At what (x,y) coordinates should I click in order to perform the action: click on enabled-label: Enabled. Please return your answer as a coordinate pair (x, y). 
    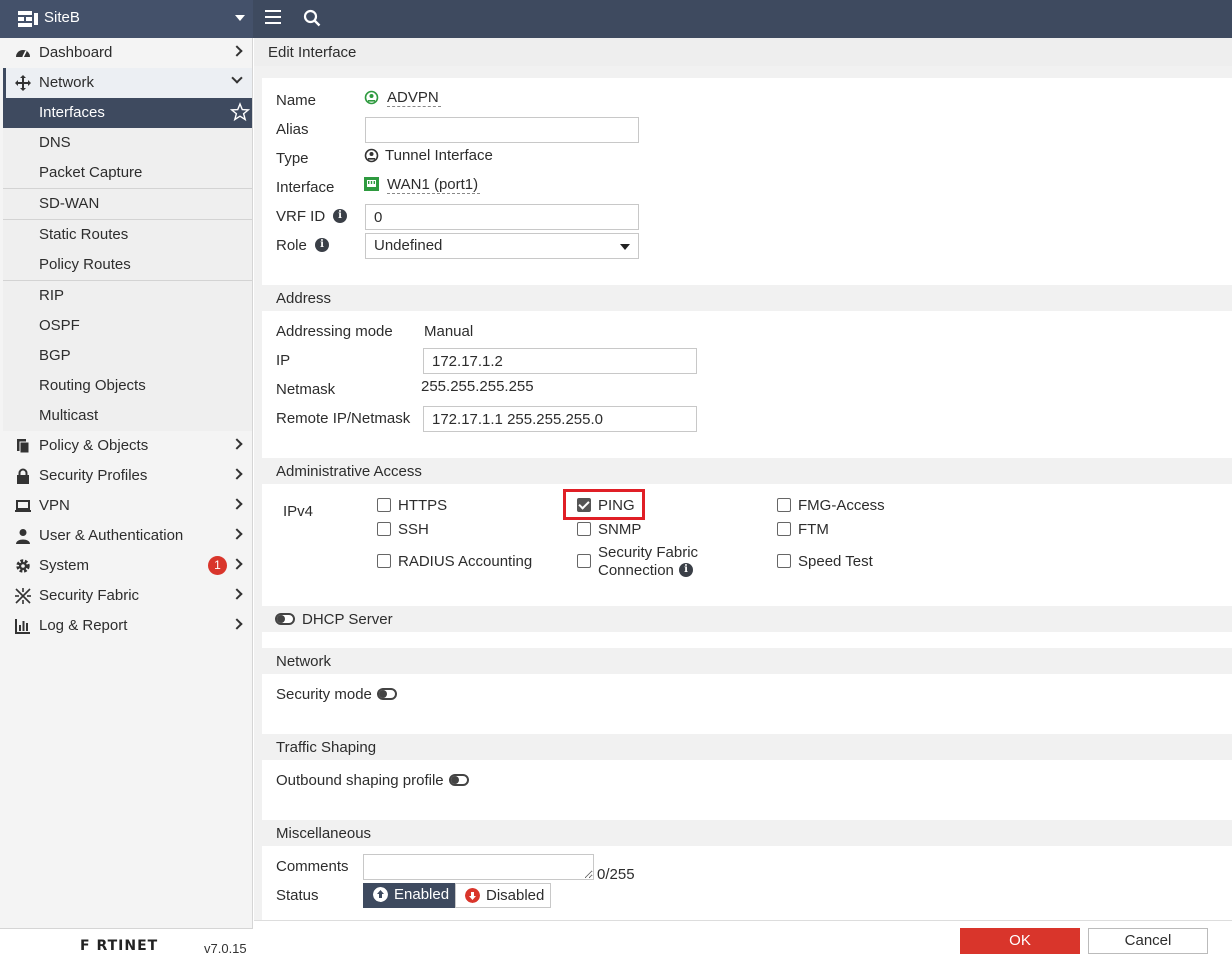
    Looking at the image, I should click on (422, 894).